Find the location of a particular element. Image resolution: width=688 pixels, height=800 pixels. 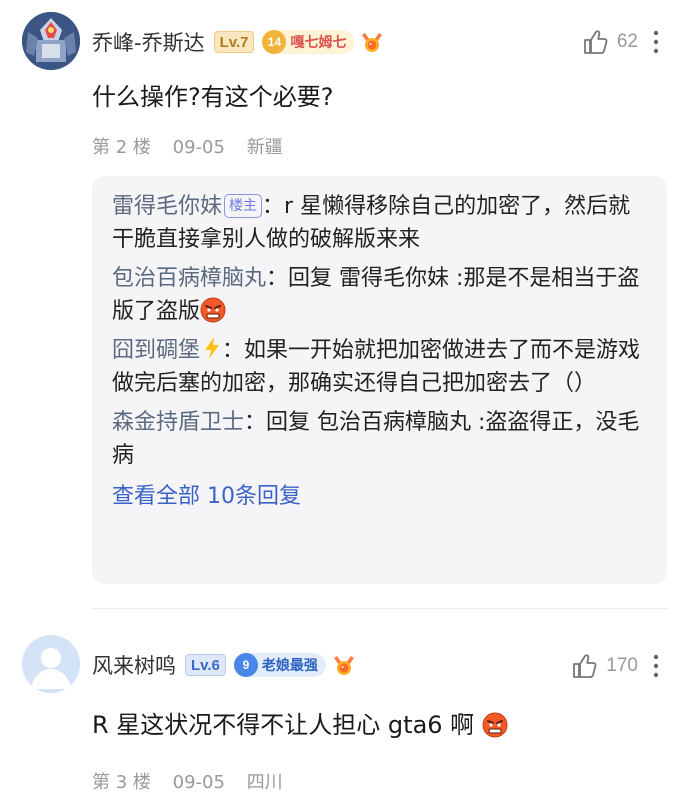

comment-meta: 第 3 楼 09-05 四川 is located at coordinates (195, 781).